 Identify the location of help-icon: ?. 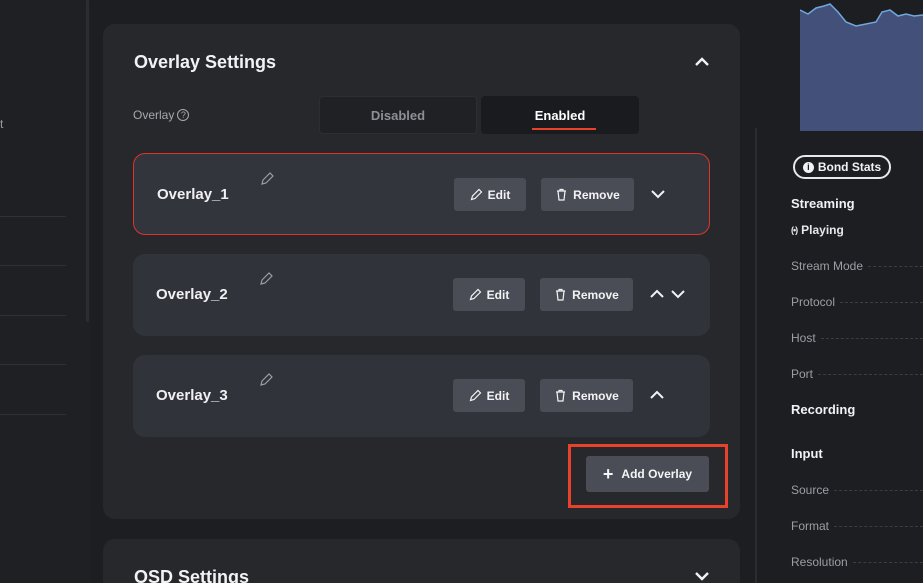
(183, 115).